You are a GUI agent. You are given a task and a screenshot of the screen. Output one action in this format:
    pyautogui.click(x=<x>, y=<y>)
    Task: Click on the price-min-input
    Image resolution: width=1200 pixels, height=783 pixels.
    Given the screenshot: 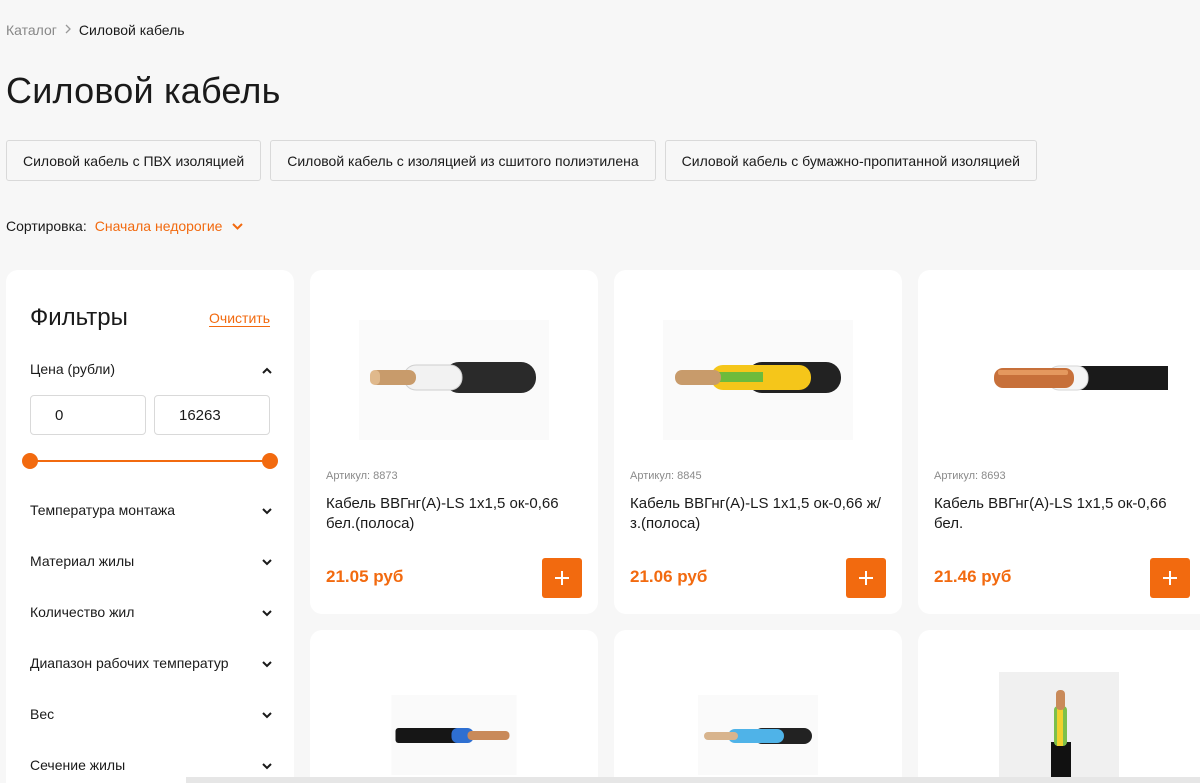 What is the action you would take?
    pyautogui.click(x=88, y=415)
    